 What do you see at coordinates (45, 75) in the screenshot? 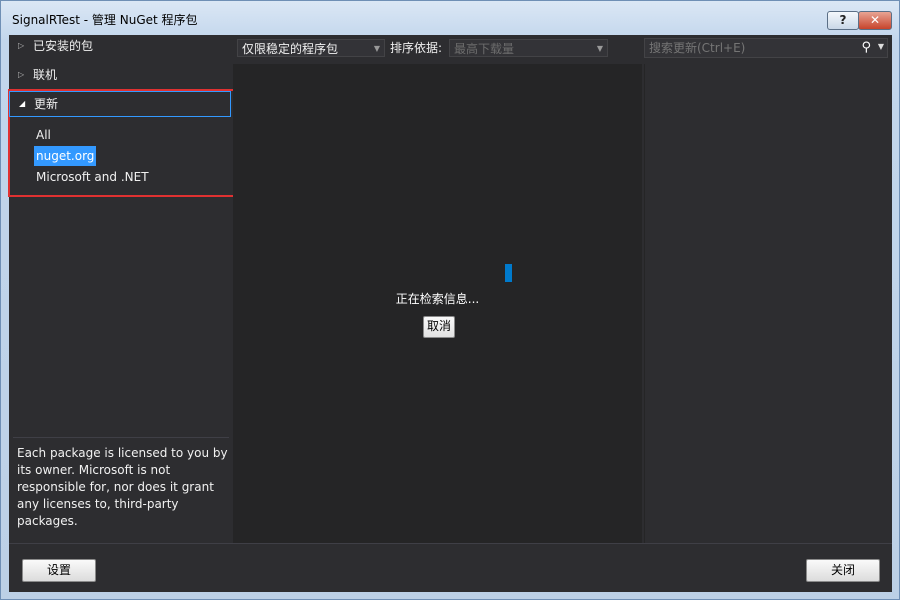
I see `sidebar-item-label: 联机` at bounding box center [45, 75].